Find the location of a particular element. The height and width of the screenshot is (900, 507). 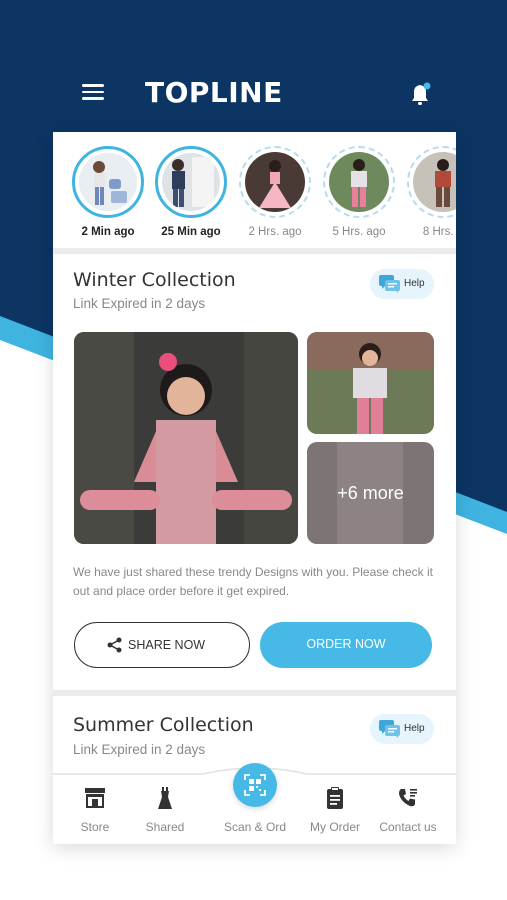

qr-scan-icon is located at coordinates (255, 785).